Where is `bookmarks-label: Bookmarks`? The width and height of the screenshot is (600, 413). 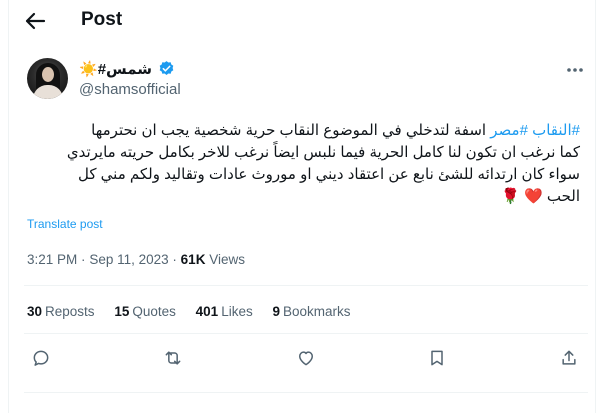
bookmarks-label: Bookmarks is located at coordinates (316, 311).